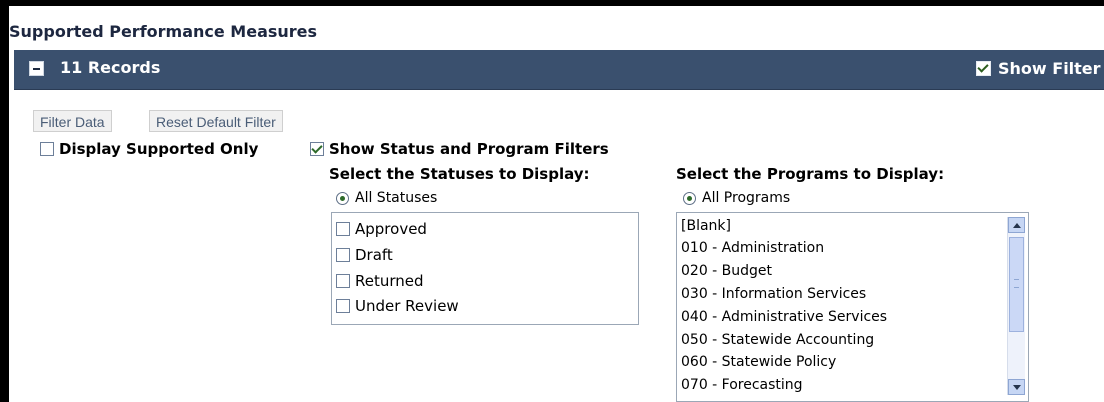 The image size is (1104, 402). What do you see at coordinates (36, 68) in the screenshot?
I see `minus-square-icon` at bounding box center [36, 68].